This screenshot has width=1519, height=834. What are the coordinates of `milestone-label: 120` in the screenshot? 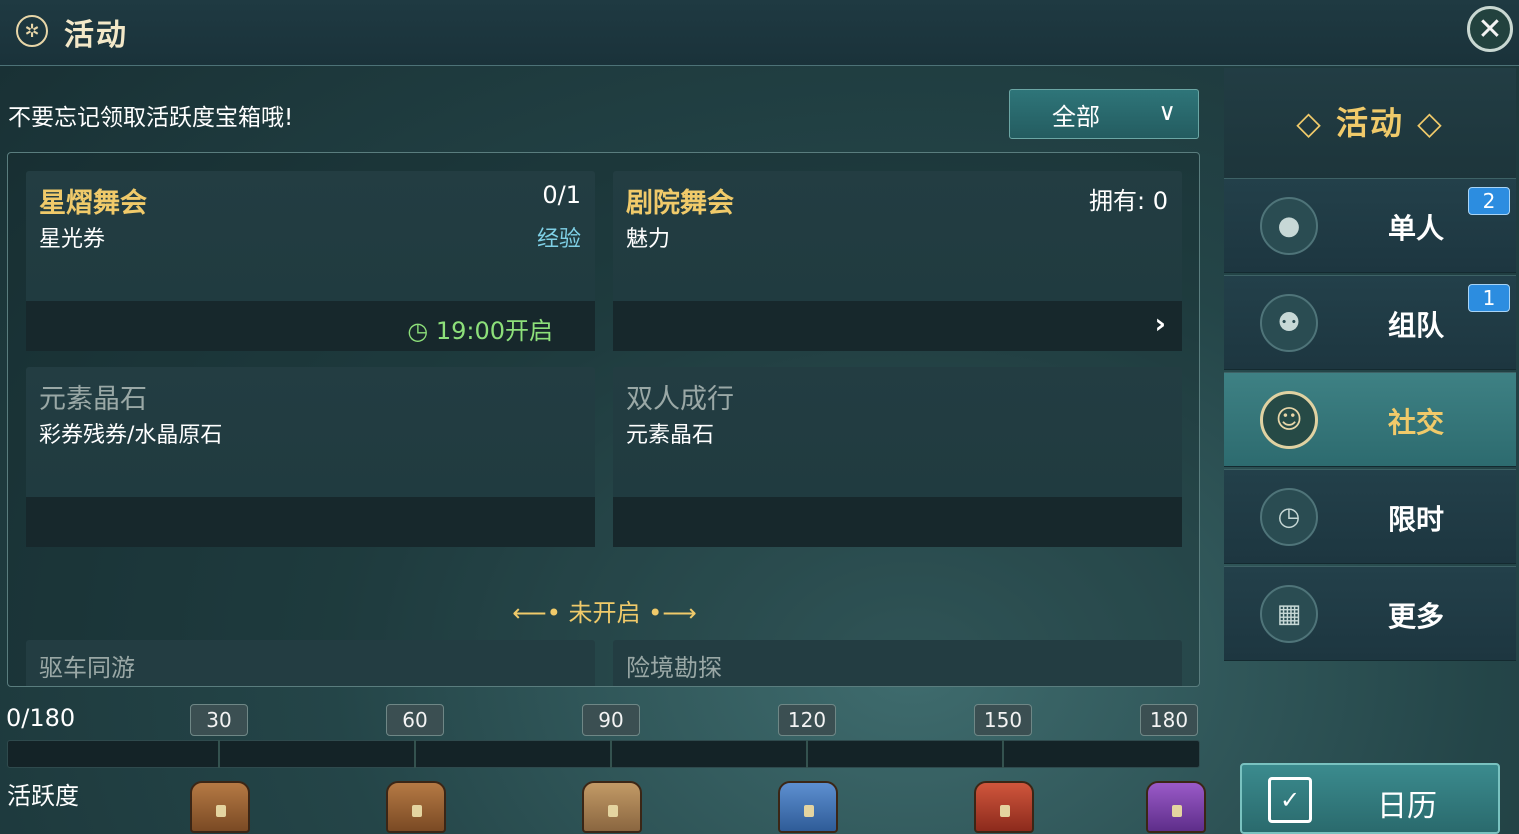 It's located at (807, 720).